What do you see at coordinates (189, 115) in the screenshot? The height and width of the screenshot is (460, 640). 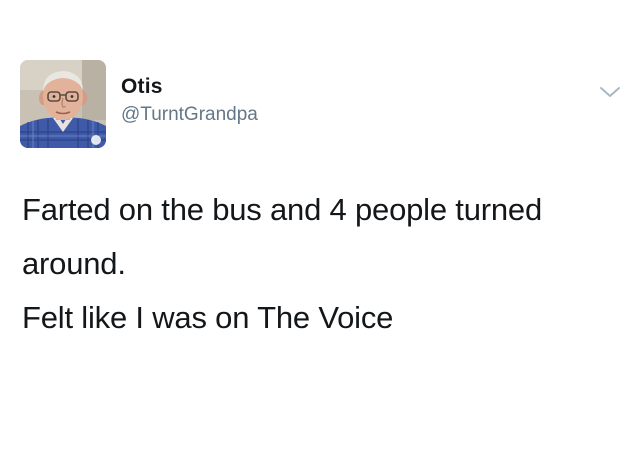 I see `user-handle: @TurntGrandpa` at bounding box center [189, 115].